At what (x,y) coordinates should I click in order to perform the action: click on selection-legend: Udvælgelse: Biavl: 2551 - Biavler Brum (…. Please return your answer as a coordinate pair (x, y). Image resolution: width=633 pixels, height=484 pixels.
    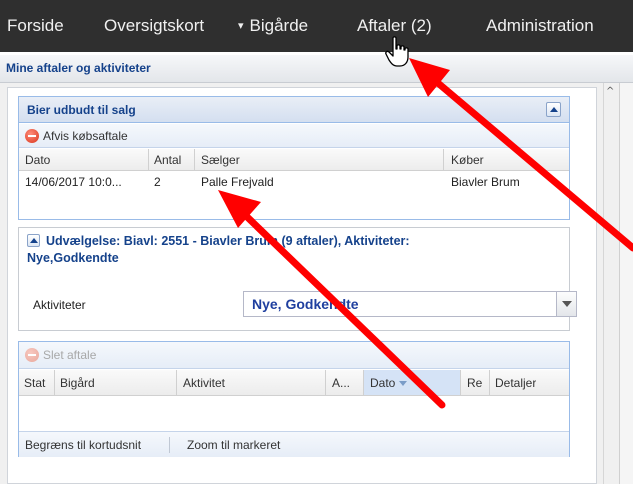
    Looking at the image, I should click on (287, 250).